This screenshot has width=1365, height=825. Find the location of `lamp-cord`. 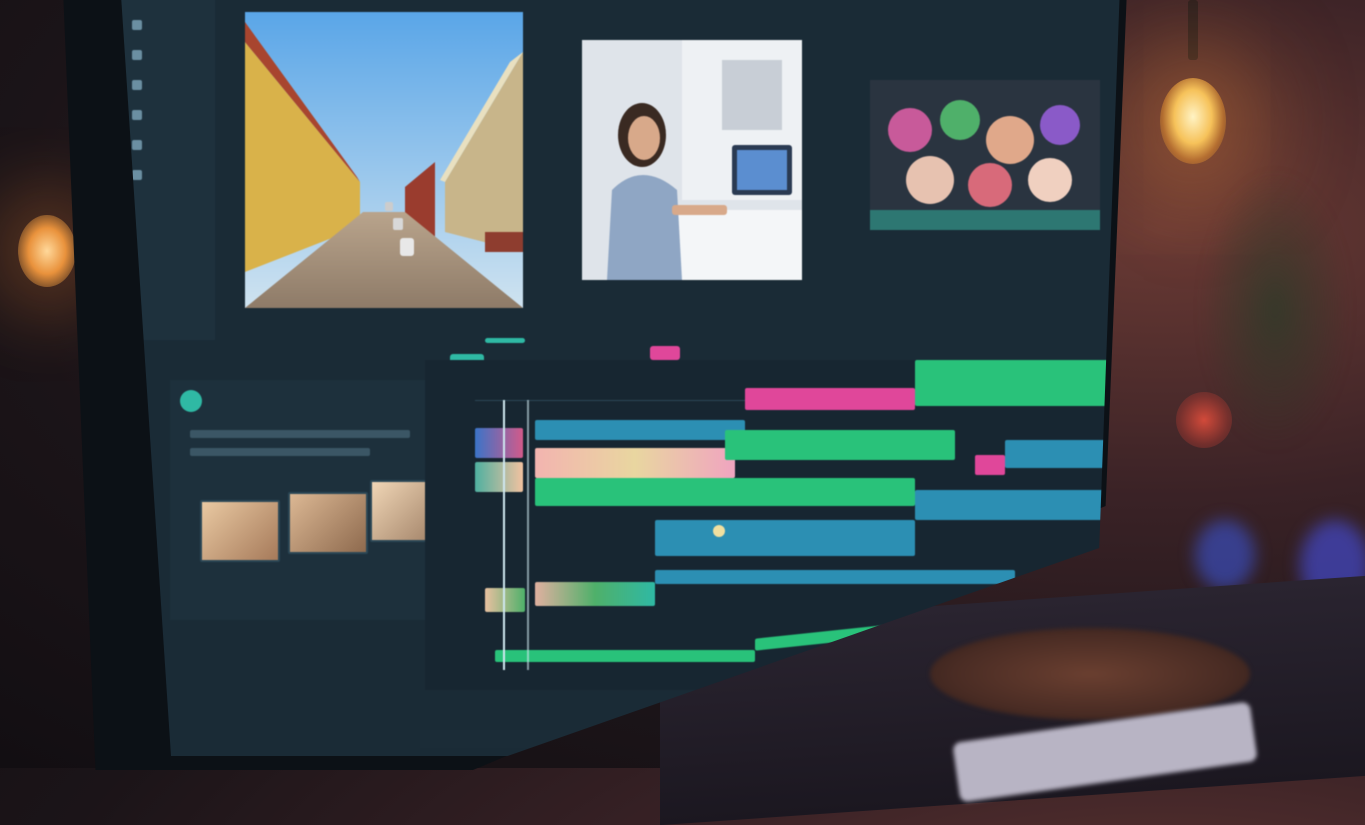

lamp-cord is located at coordinates (1193, 30).